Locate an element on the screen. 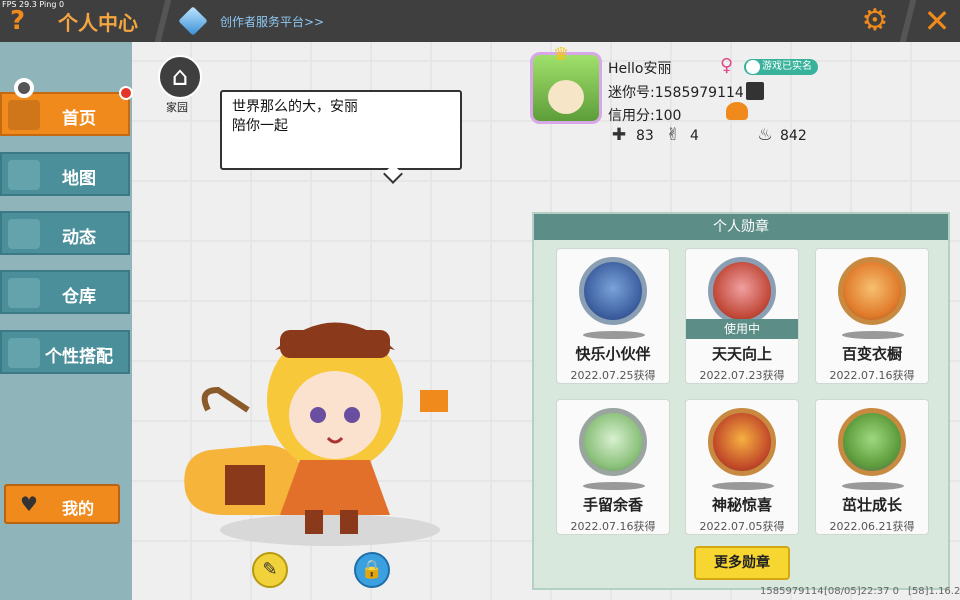  avatar-face is located at coordinates (566, 97).